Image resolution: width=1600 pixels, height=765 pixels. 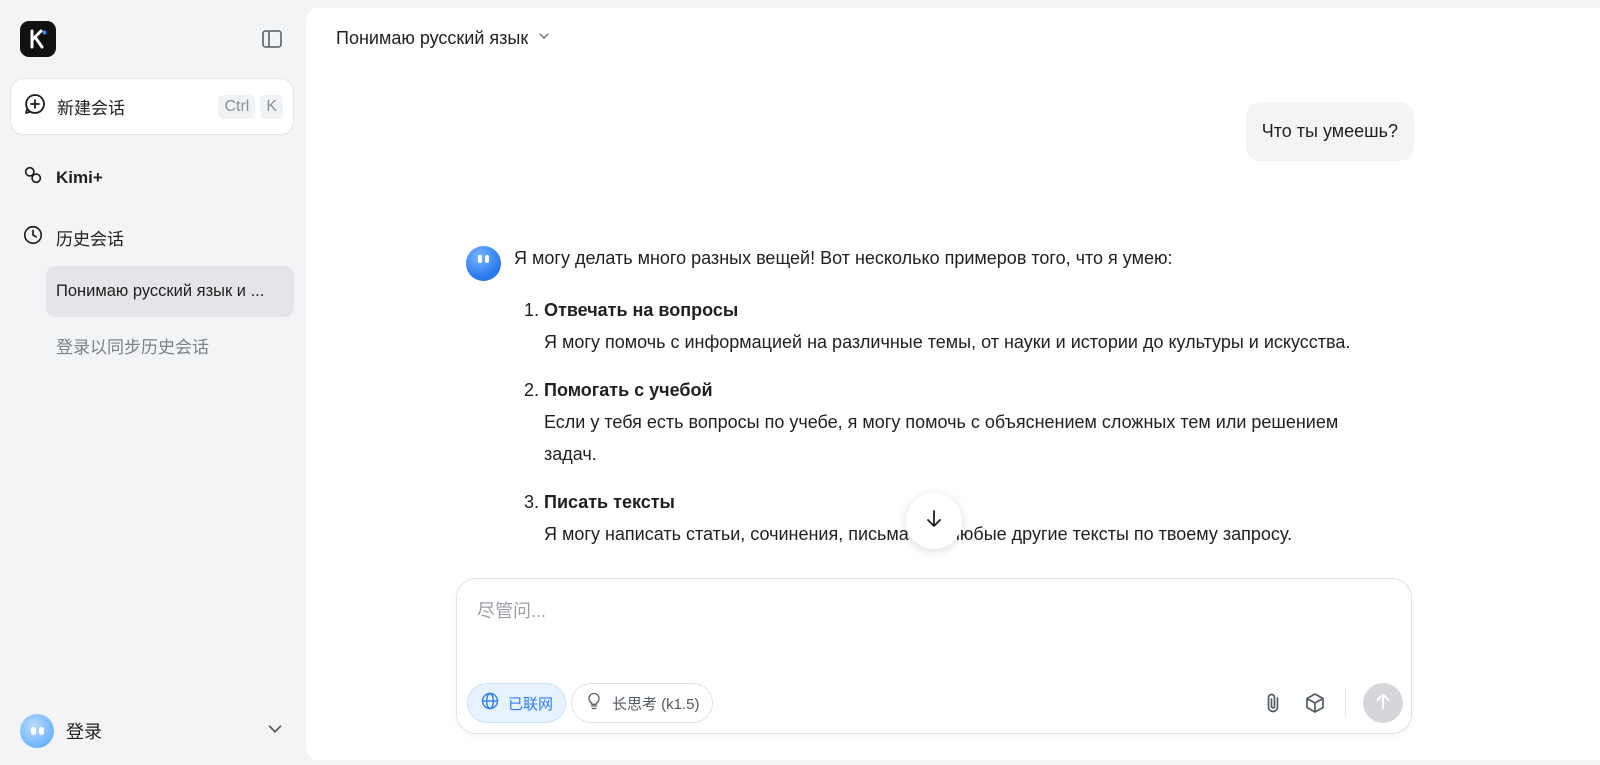 I want to click on clock-icon, so click(x=33, y=237).